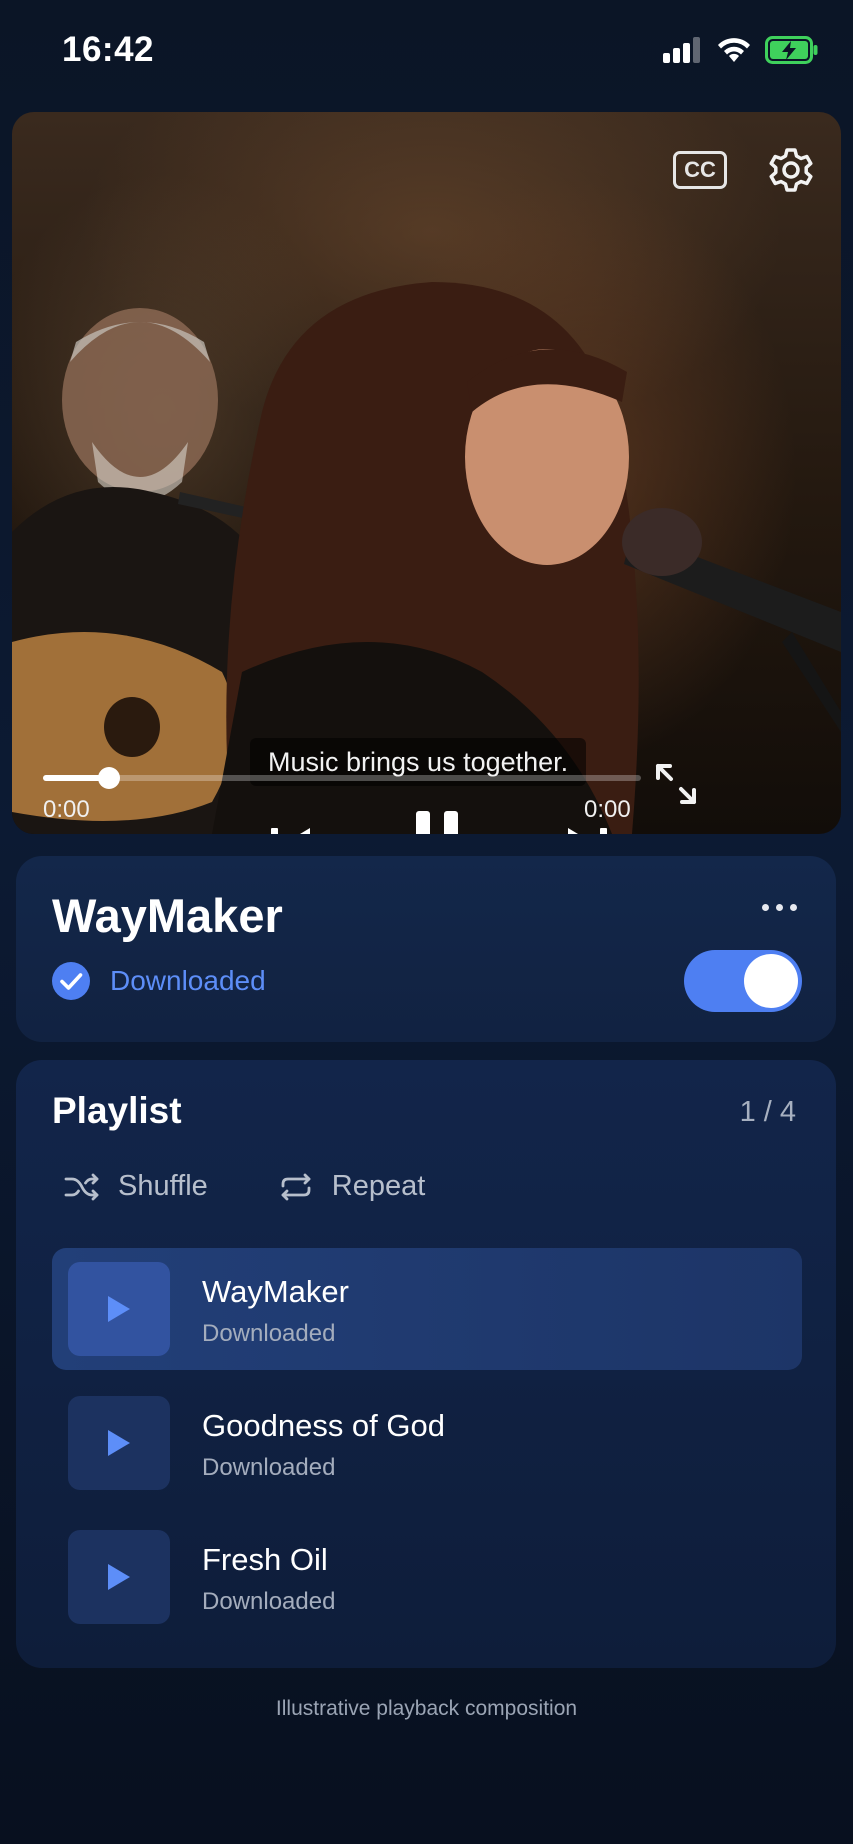  What do you see at coordinates (296, 1186) in the screenshot?
I see `repeat-icon` at bounding box center [296, 1186].